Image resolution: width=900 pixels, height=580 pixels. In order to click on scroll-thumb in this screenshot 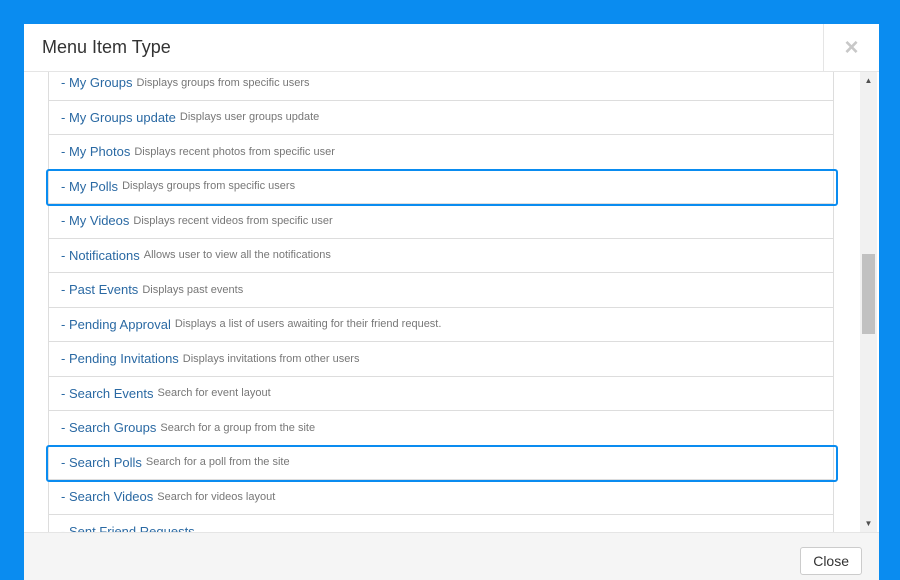, I will do `click(868, 294)`.